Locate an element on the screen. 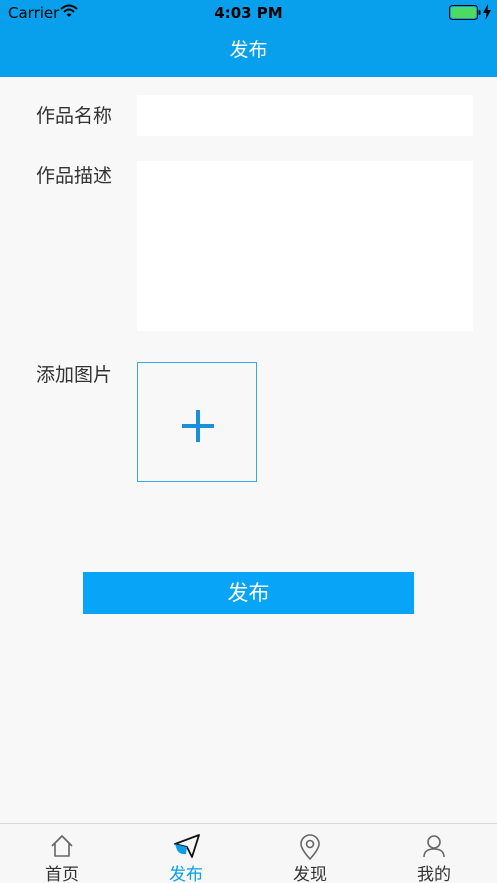  status-time: 4:03 PM is located at coordinates (248, 13).